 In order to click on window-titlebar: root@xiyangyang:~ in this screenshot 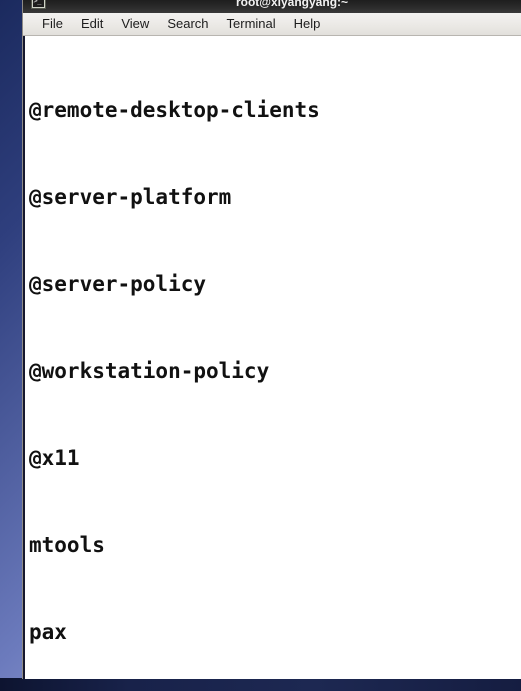, I will do `click(272, 6)`.